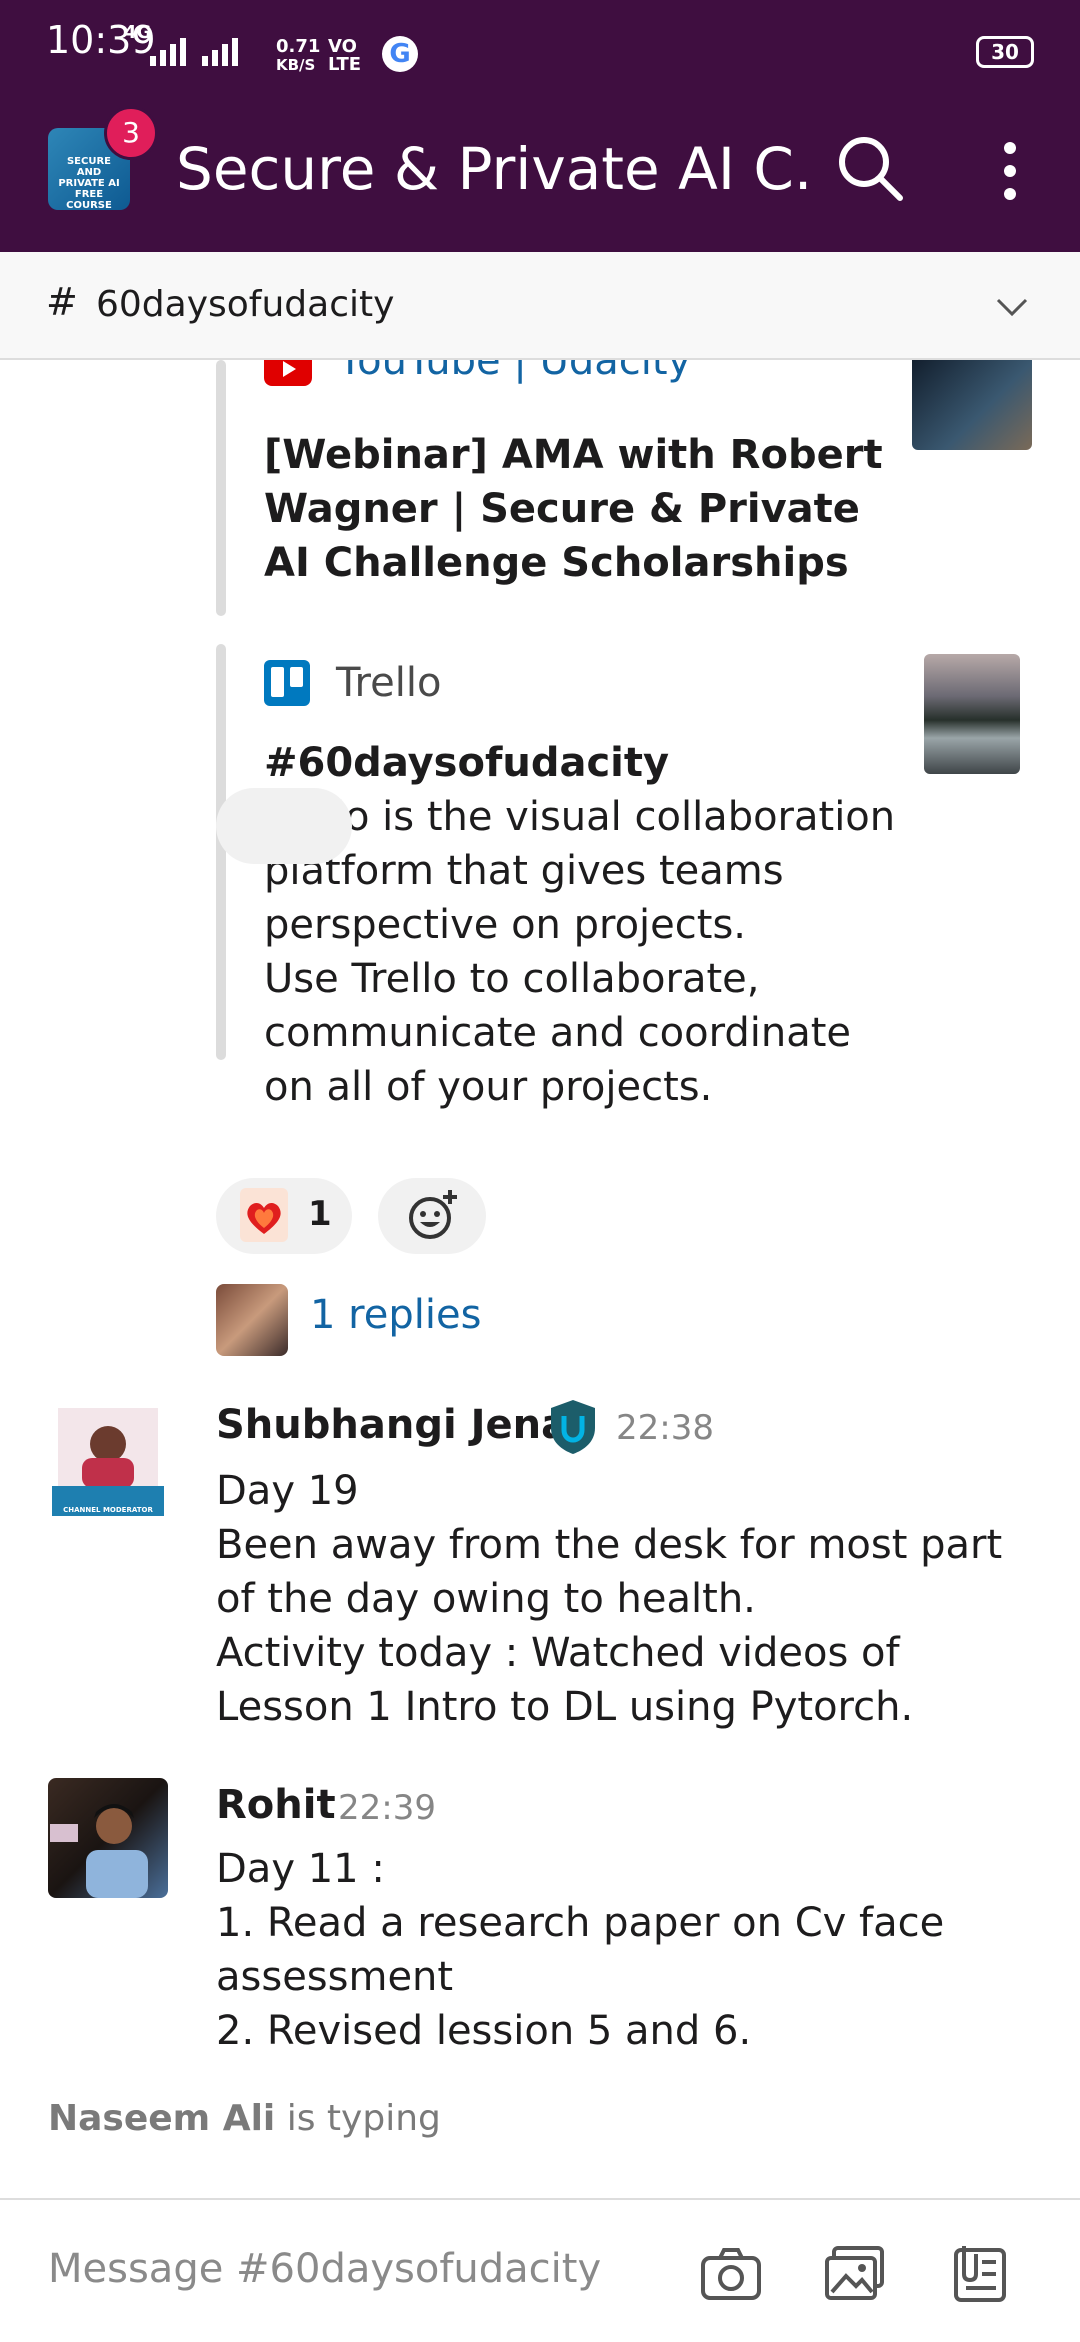 This screenshot has width=1080, height=2342. I want to click on kebab-menu-icon, so click(1010, 171).